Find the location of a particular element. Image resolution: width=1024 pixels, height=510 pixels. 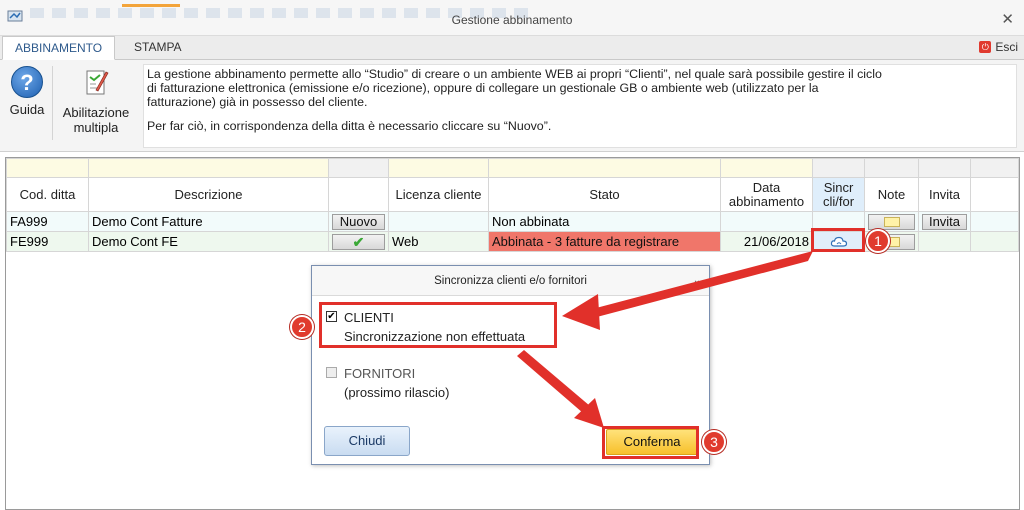

nuovo-button: Nuovo is located at coordinates (358, 221).